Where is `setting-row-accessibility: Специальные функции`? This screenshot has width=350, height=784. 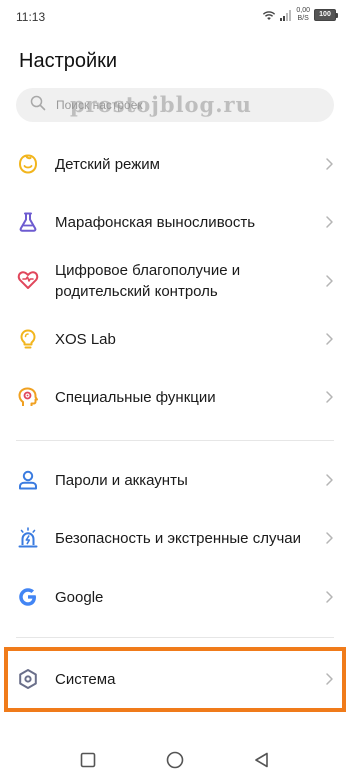
setting-row-accessibility: Специальные функции is located at coordinates (175, 397).